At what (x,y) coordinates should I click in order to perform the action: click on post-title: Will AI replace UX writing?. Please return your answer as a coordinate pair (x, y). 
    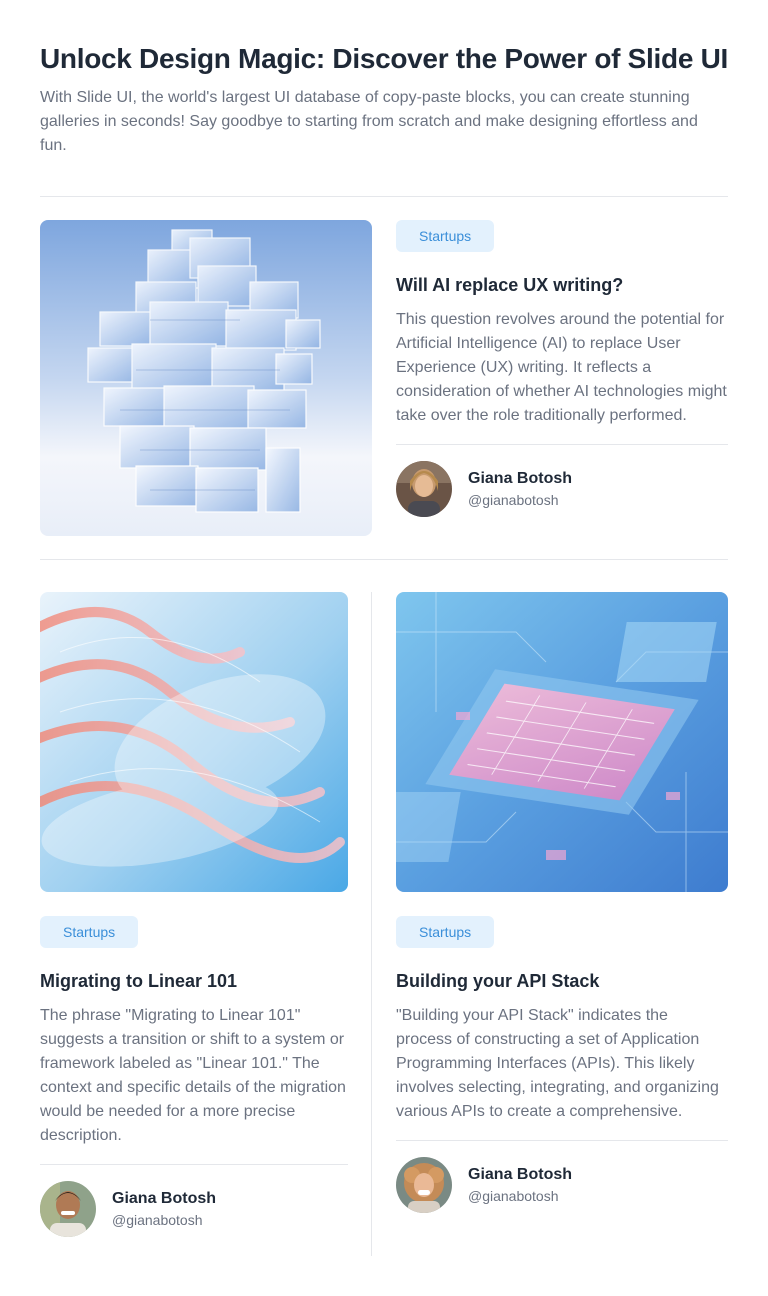
    Looking at the image, I should click on (562, 285).